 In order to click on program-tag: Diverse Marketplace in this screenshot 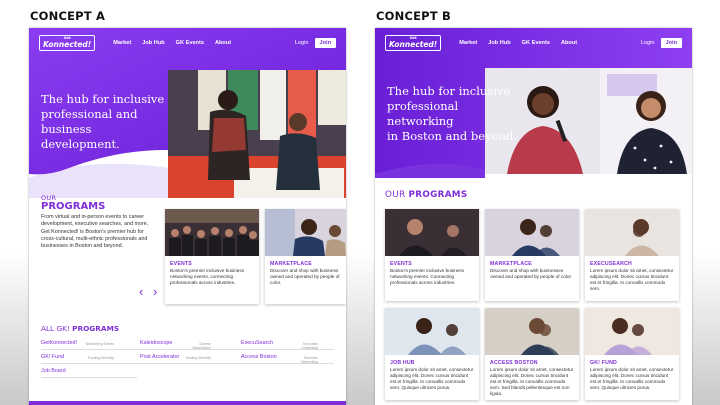, I will do `click(201, 346)`.